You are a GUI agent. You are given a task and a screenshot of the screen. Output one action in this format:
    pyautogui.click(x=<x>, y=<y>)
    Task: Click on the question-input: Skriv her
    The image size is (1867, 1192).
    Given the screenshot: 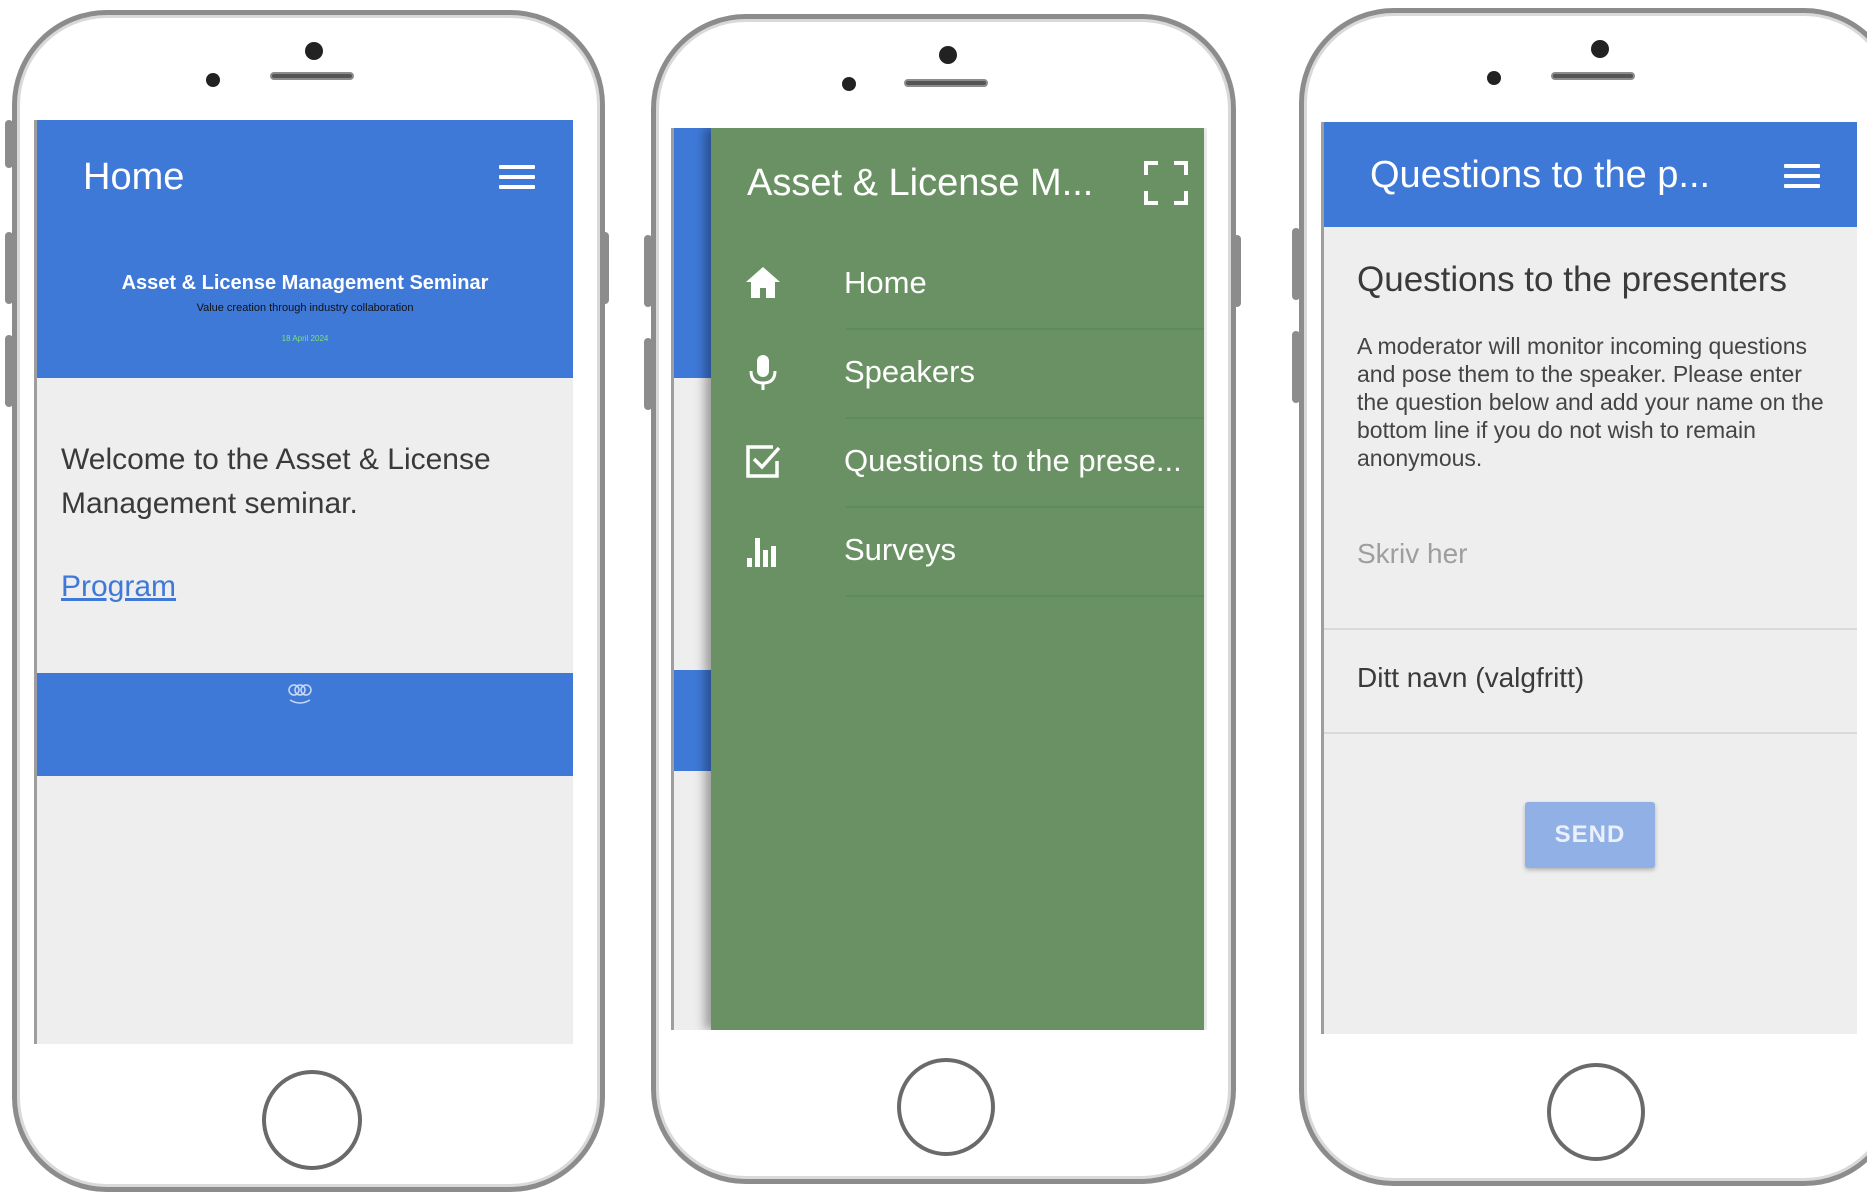 What is the action you would take?
    pyautogui.click(x=1597, y=554)
    